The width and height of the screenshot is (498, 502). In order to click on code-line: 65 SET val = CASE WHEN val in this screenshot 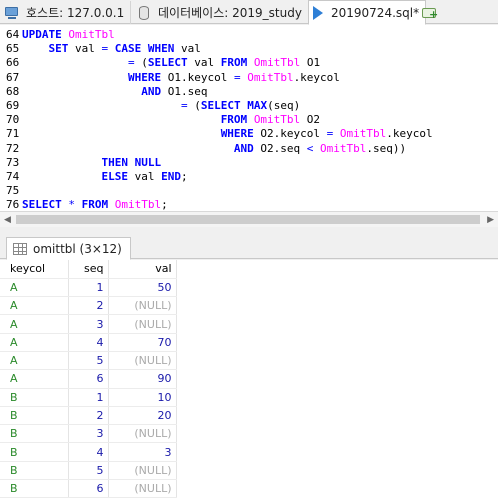, I will do `click(249, 49)`.